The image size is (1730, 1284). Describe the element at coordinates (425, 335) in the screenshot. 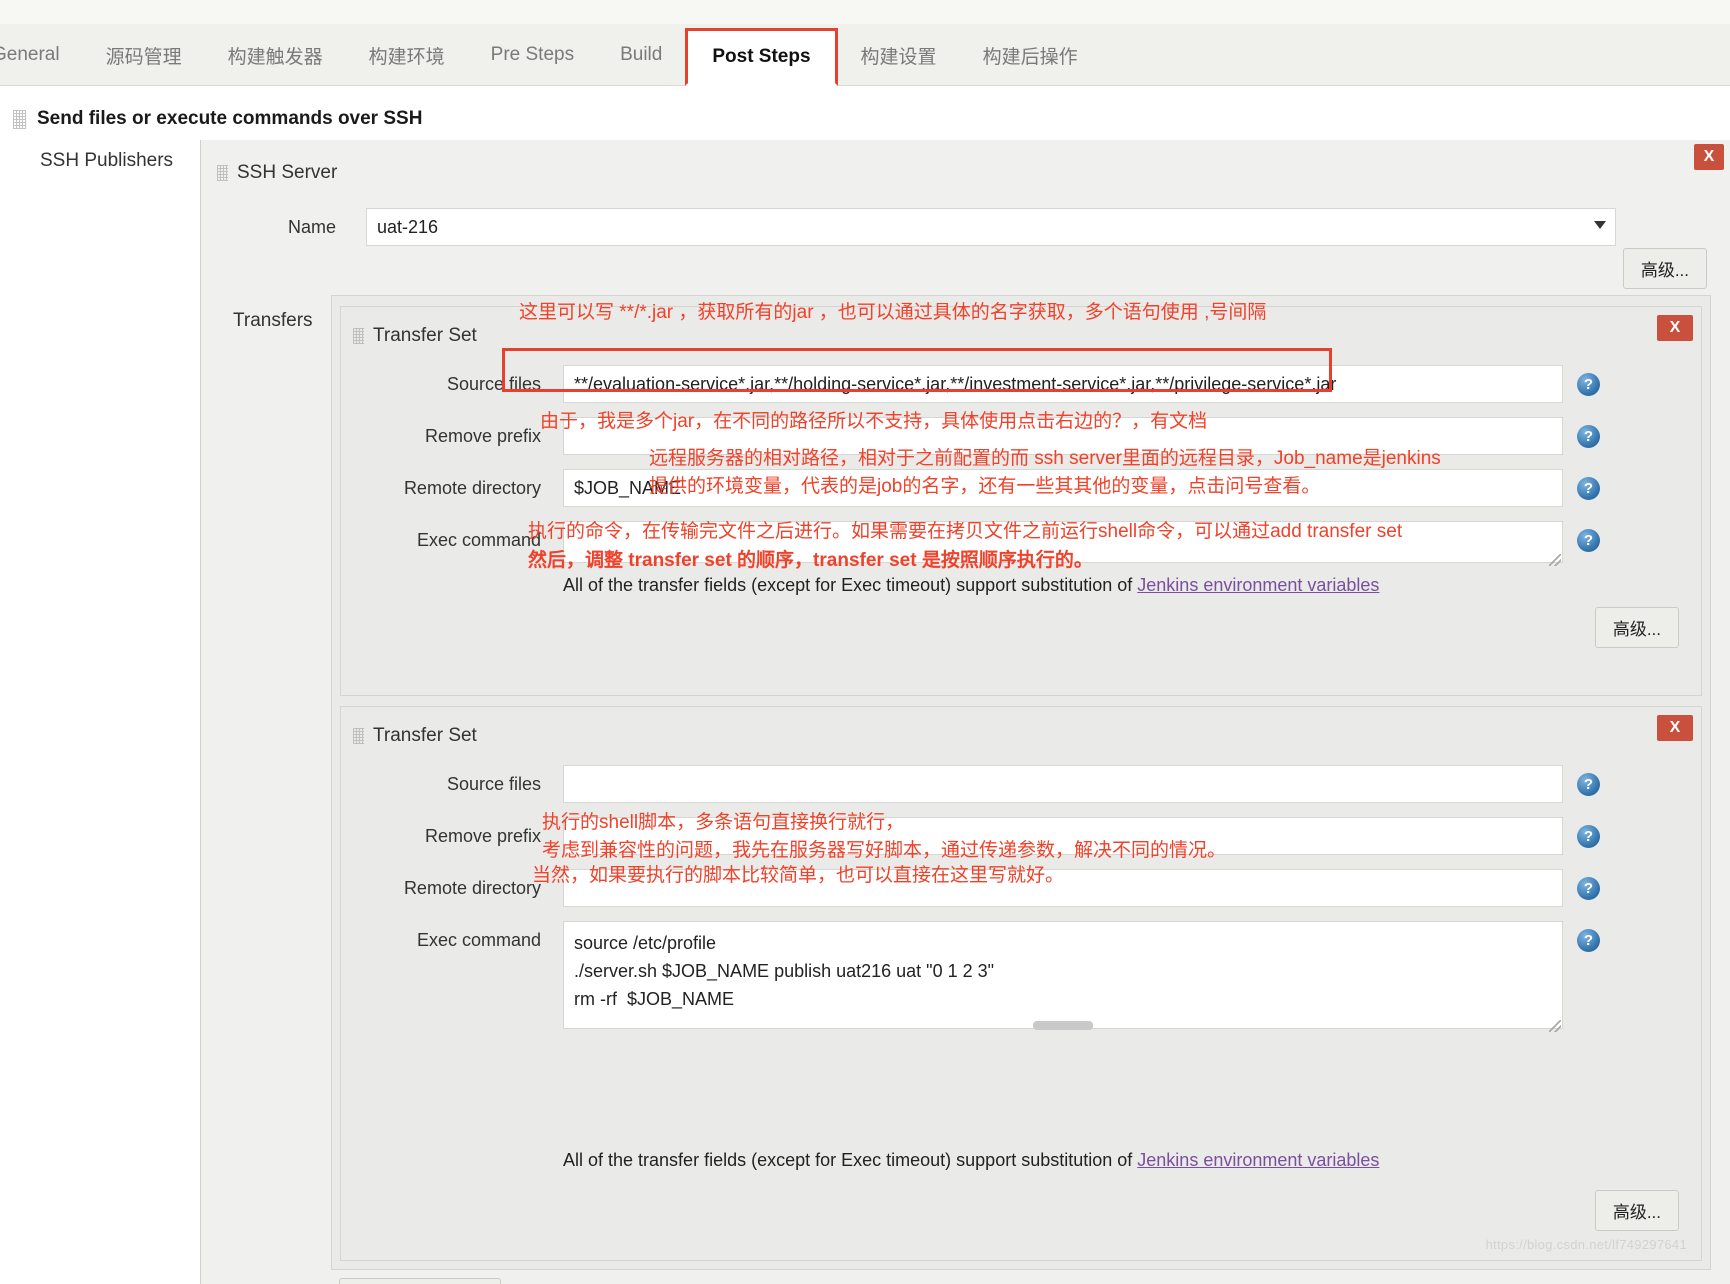

I see `transfer-set-1-title: Transfer Set` at that location.